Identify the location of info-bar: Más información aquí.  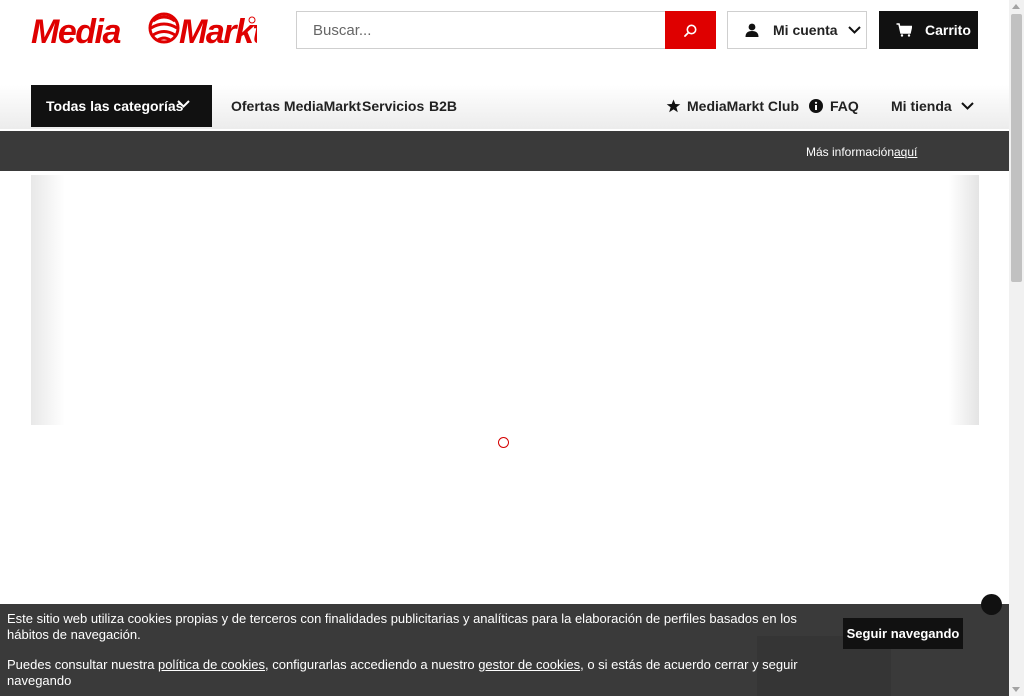
(504, 151).